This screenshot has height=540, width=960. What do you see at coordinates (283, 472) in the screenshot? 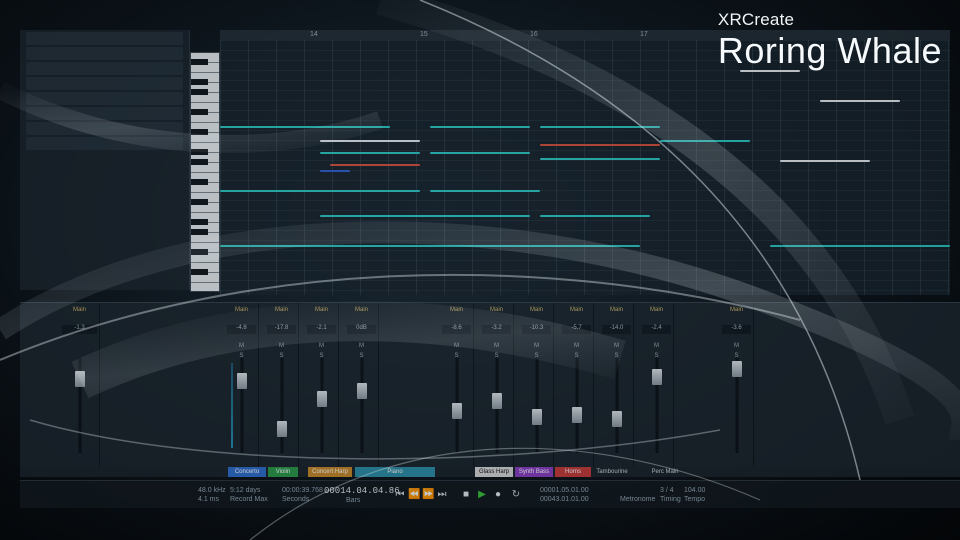
I see `track-label: Violin` at bounding box center [283, 472].